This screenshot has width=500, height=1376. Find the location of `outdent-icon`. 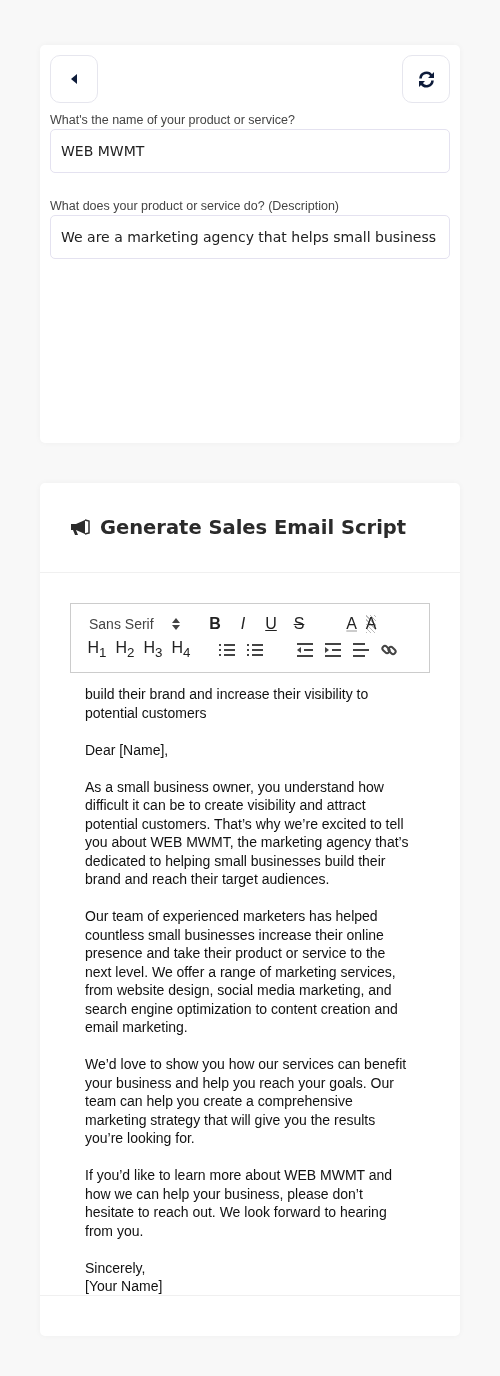

outdent-icon is located at coordinates (305, 650).